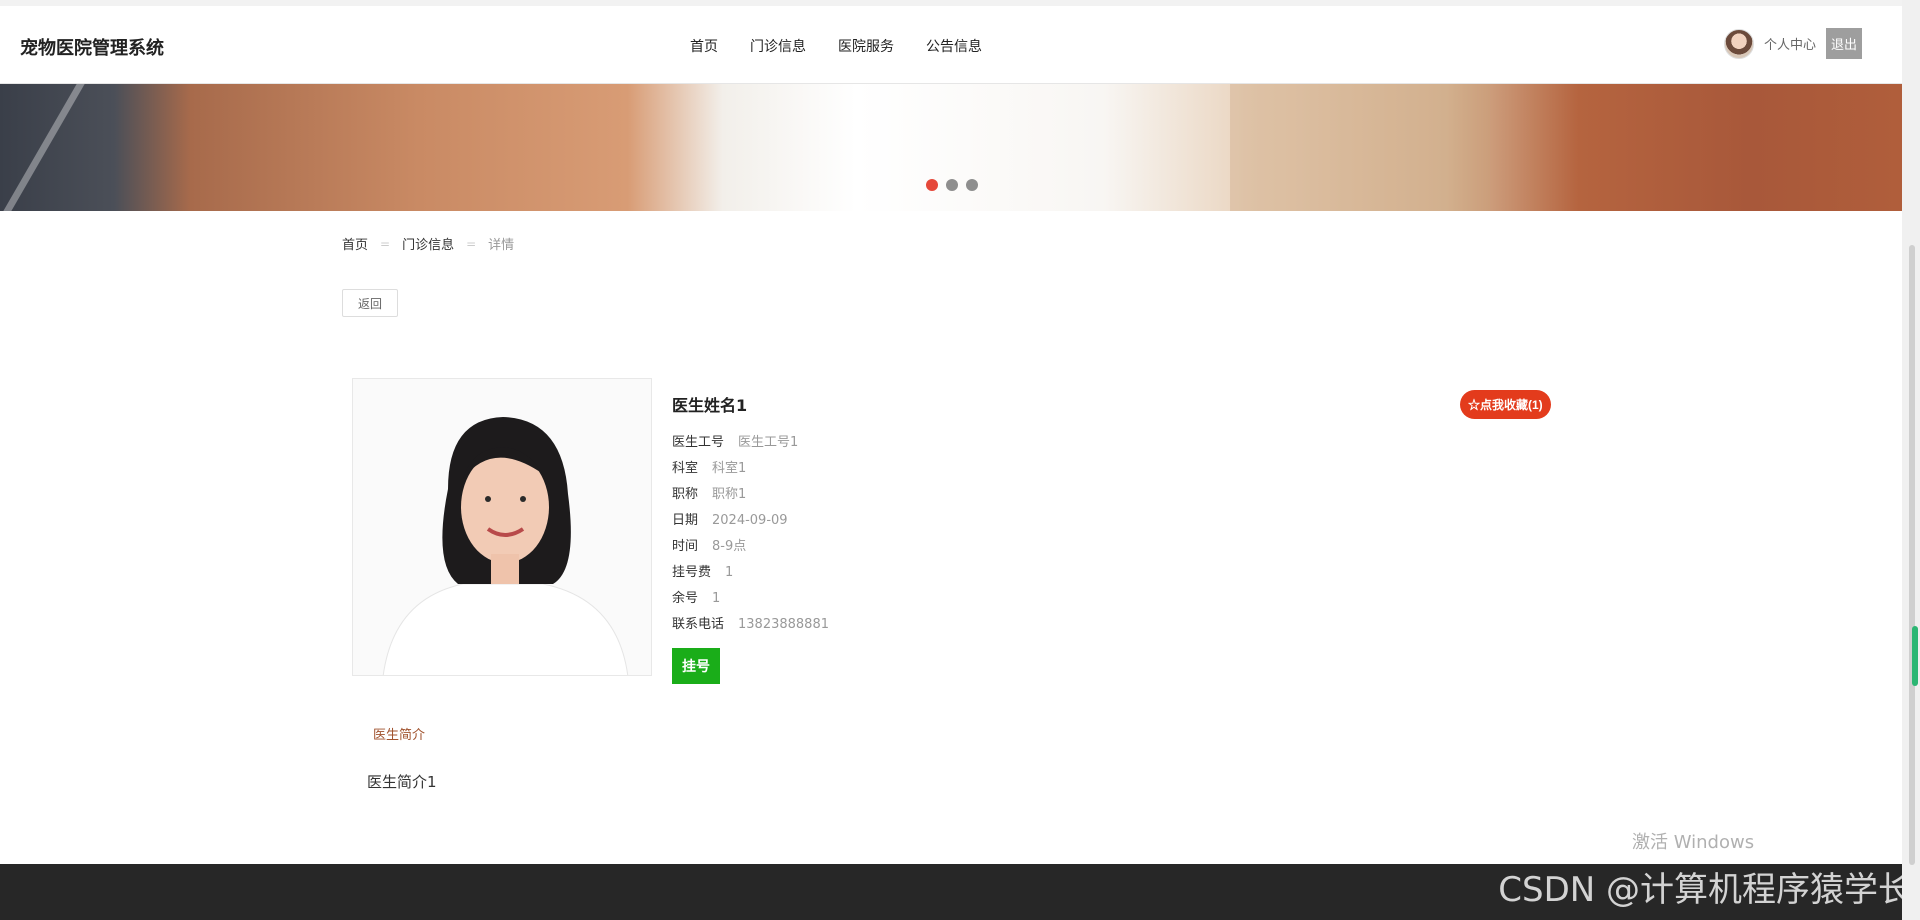 The image size is (1920, 920). What do you see at coordinates (696, 666) in the screenshot?
I see `register-button: 挂号` at bounding box center [696, 666].